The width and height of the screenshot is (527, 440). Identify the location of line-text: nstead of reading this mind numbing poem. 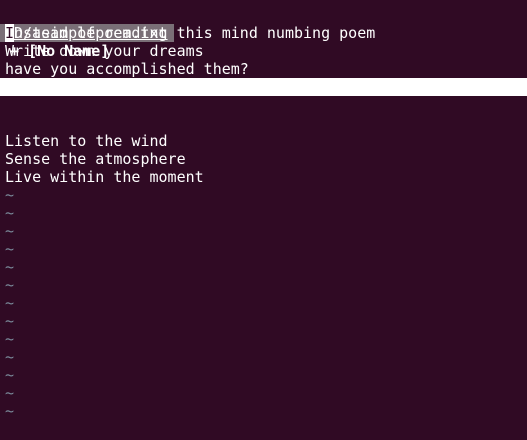
(195, 33).